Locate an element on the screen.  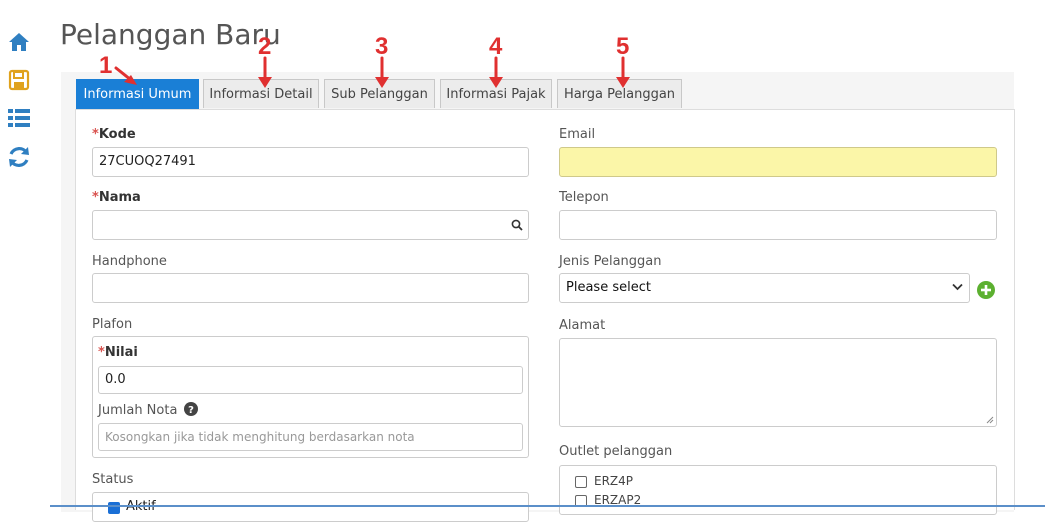
arrow-5-head is located at coordinates (623, 82).